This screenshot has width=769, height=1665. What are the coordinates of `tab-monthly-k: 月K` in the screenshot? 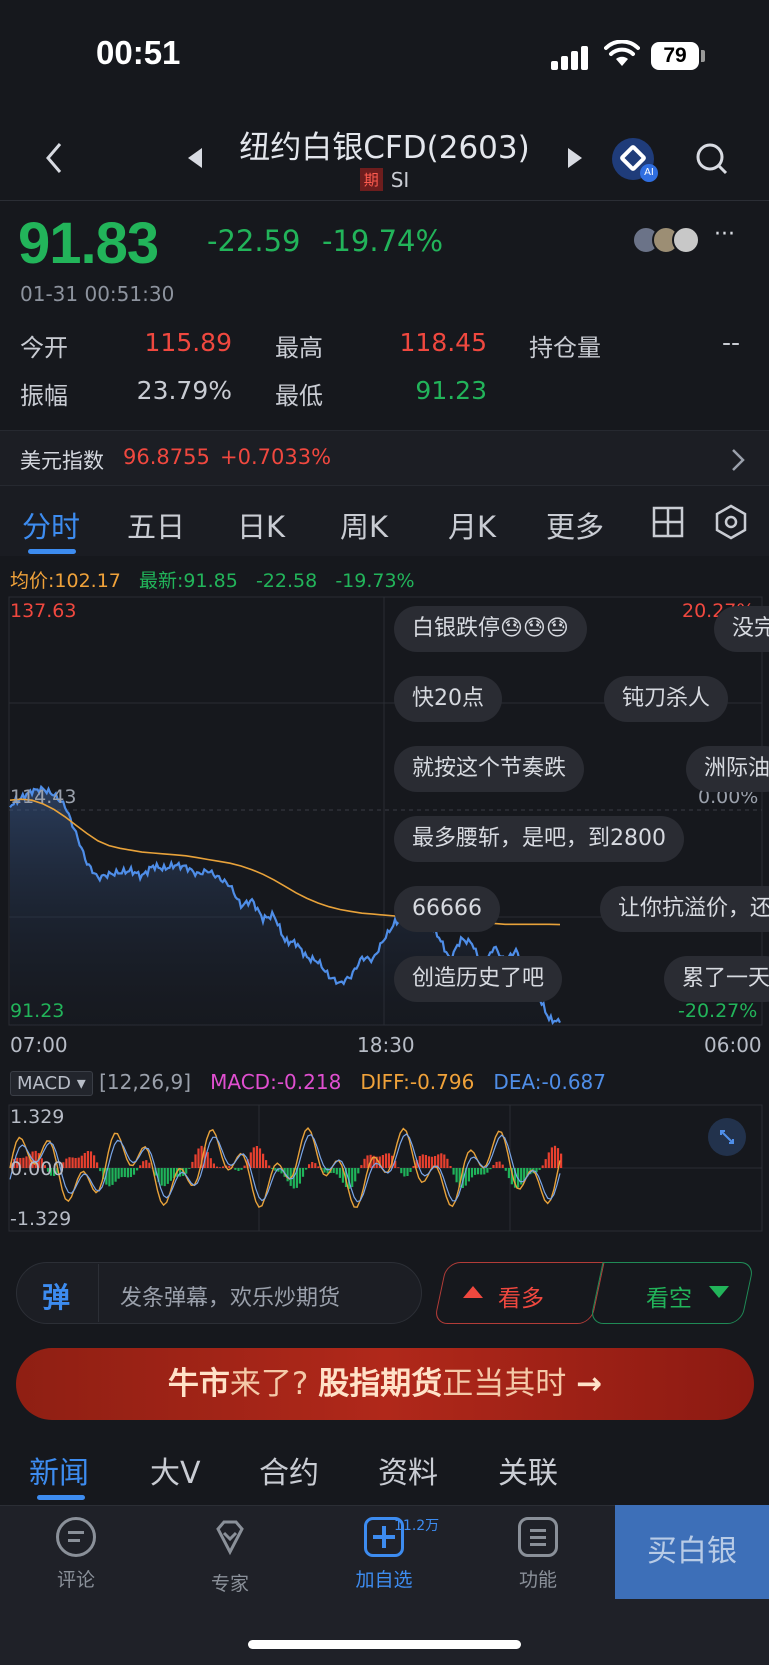 It's located at (472, 525).